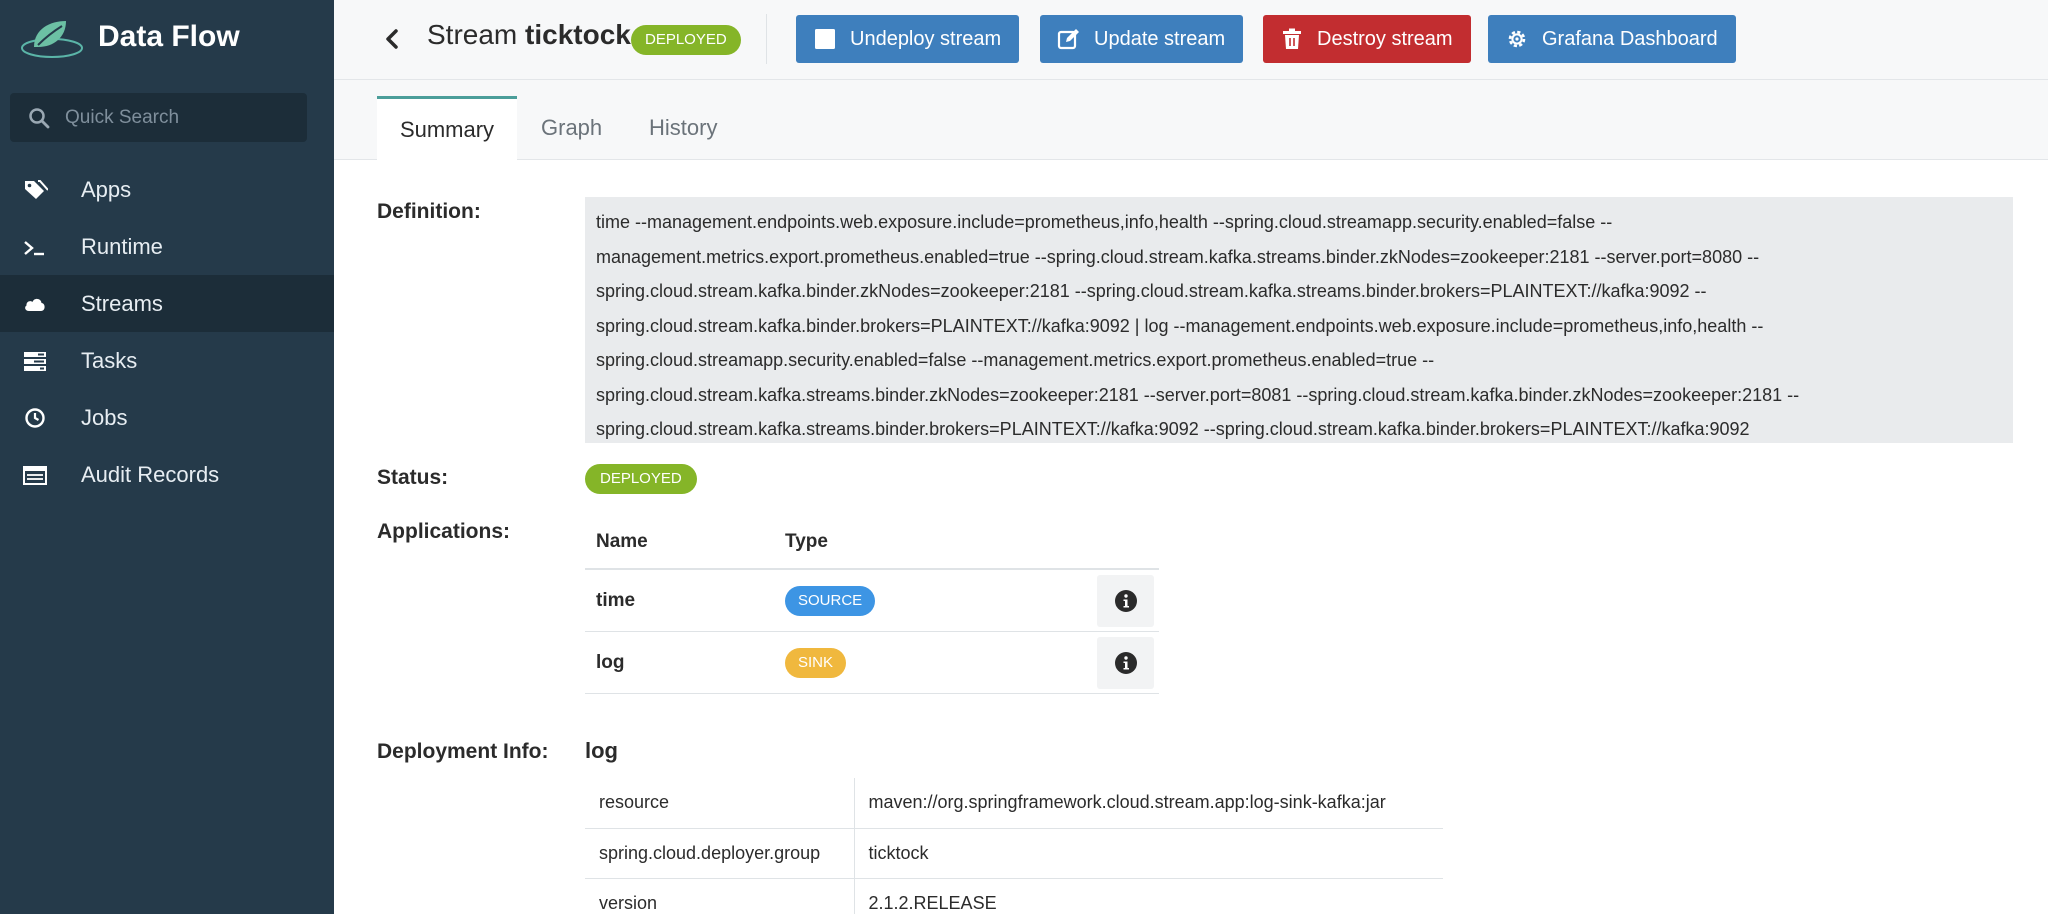 This screenshot has height=914, width=2048. I want to click on column-header-type: Type, so click(806, 541).